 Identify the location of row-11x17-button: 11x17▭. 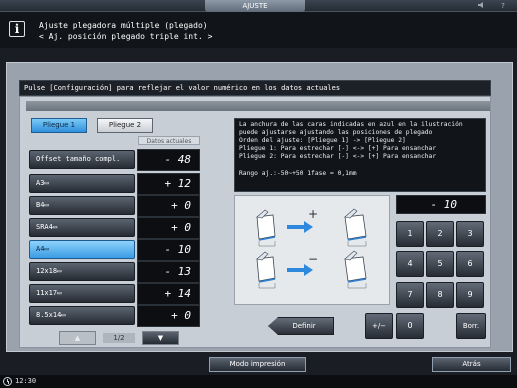
(82, 293).